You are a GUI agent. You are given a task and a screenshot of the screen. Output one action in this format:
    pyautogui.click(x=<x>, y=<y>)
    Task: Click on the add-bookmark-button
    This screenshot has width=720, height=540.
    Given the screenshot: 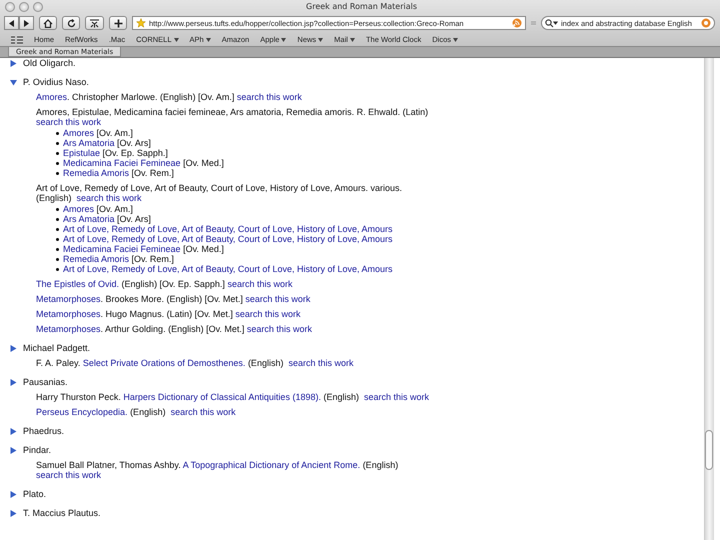 What is the action you would take?
    pyautogui.click(x=118, y=23)
    